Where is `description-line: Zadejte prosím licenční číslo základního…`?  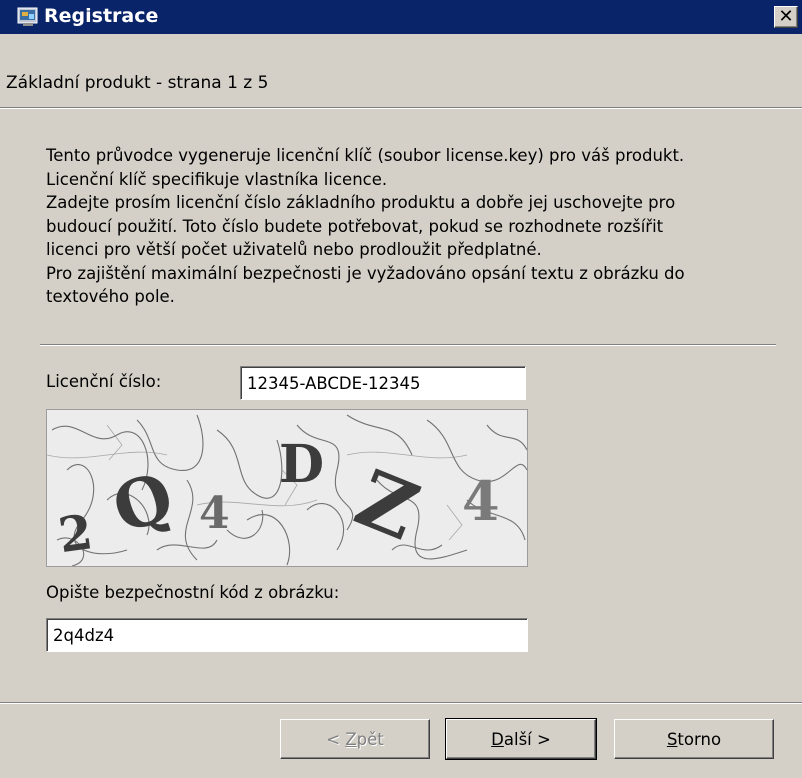
description-line: Zadejte prosím licenční číslo základního… is located at coordinates (361, 202).